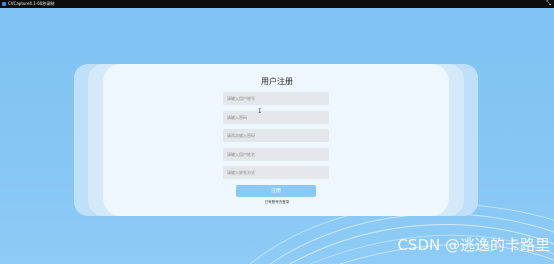 The image size is (554, 264). I want to click on confirm-password-input, so click(276, 135).